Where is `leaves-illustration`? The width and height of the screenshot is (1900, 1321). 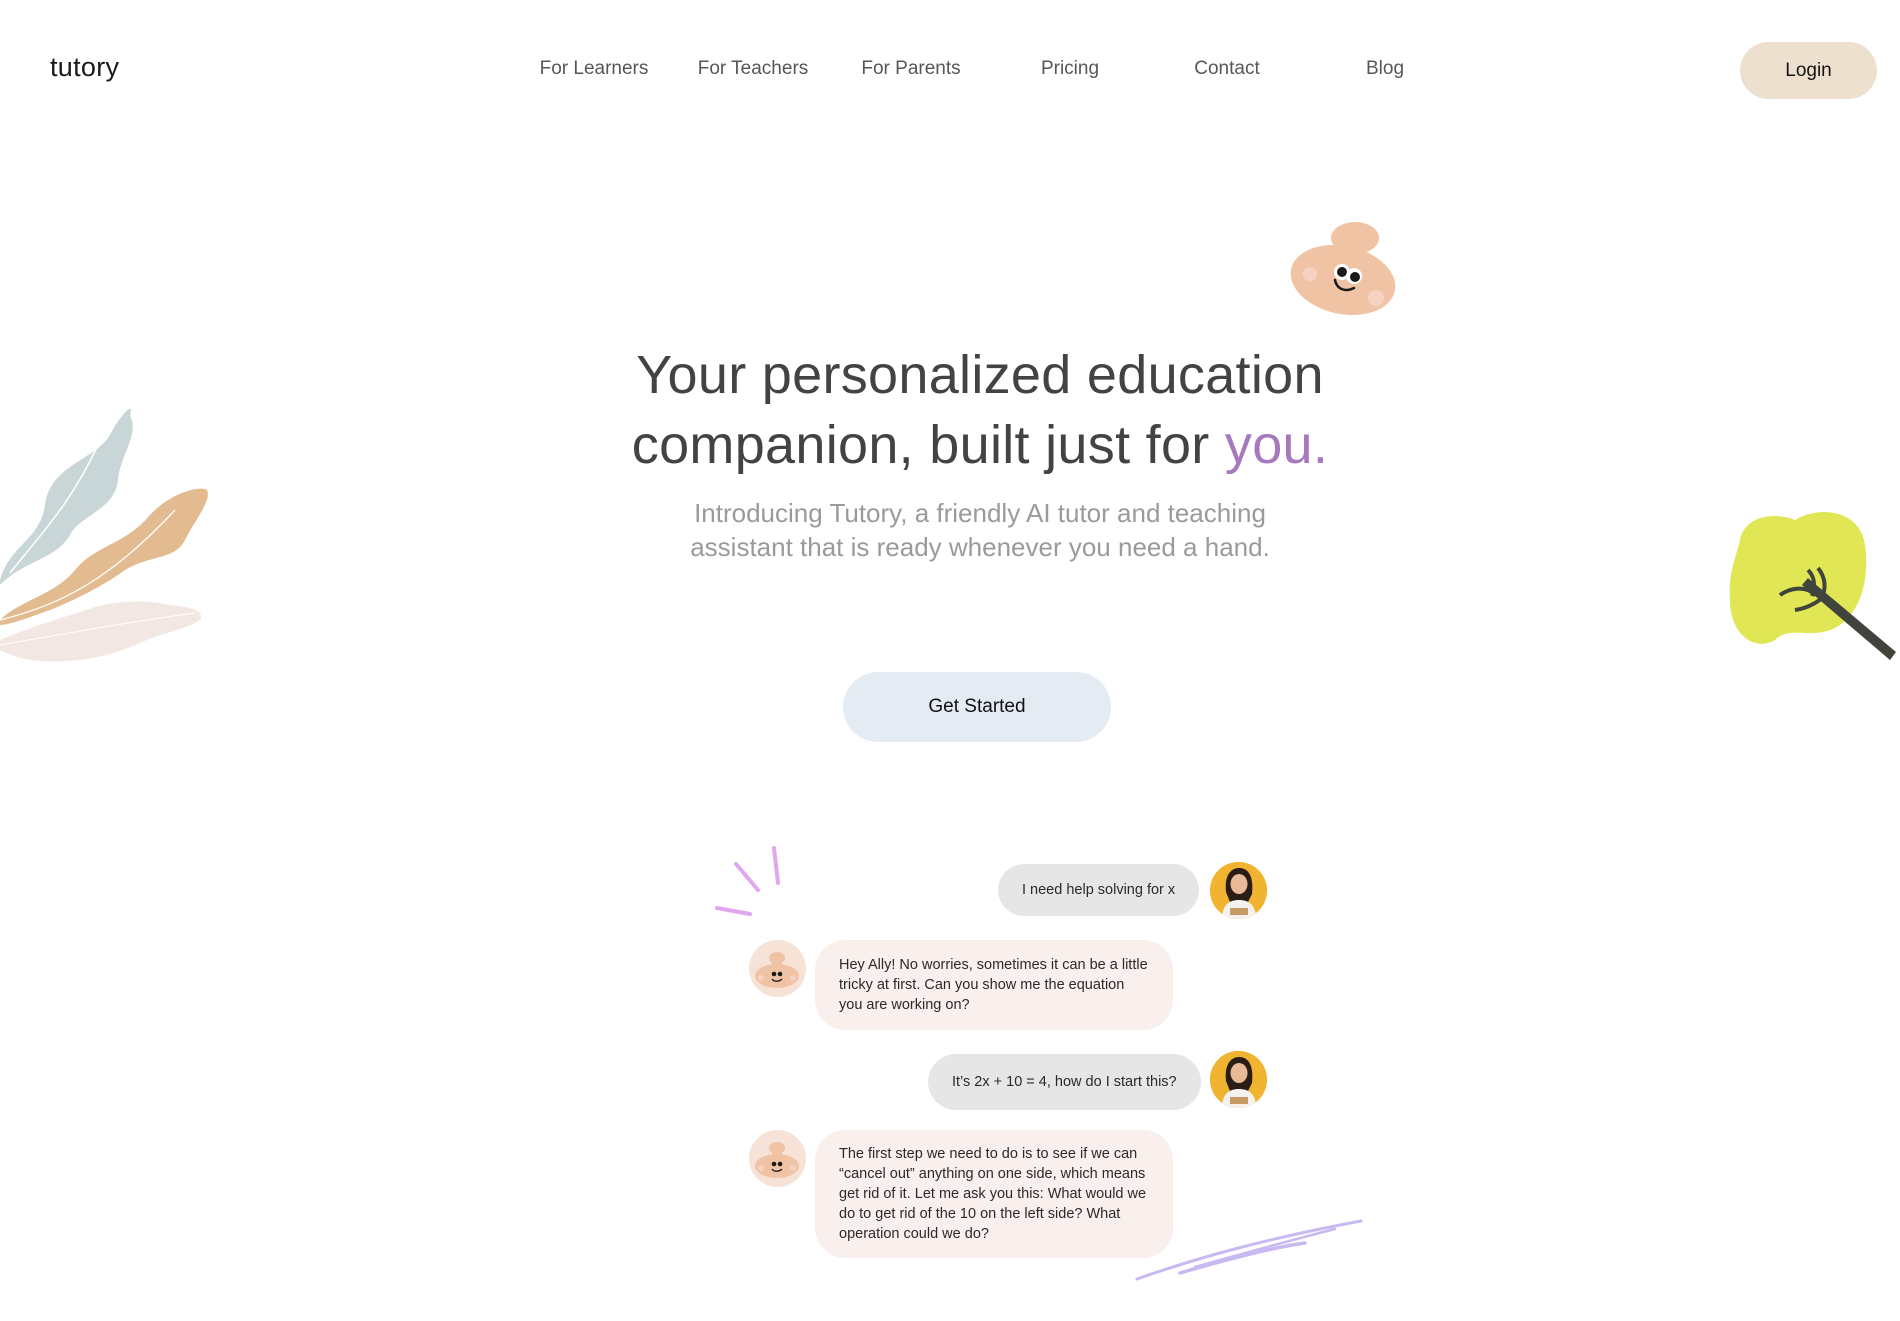
leaves-illustration is located at coordinates (104, 535).